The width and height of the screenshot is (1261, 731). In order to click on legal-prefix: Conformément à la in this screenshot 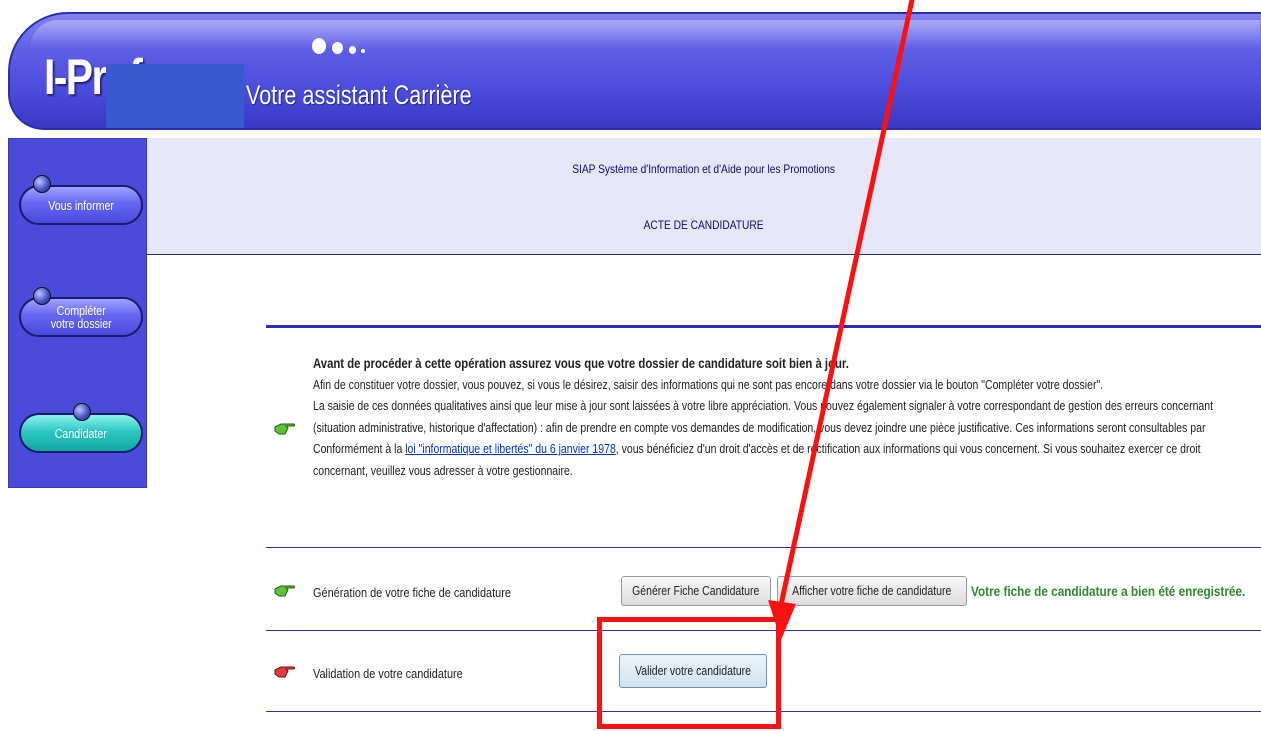, I will do `click(359, 449)`.